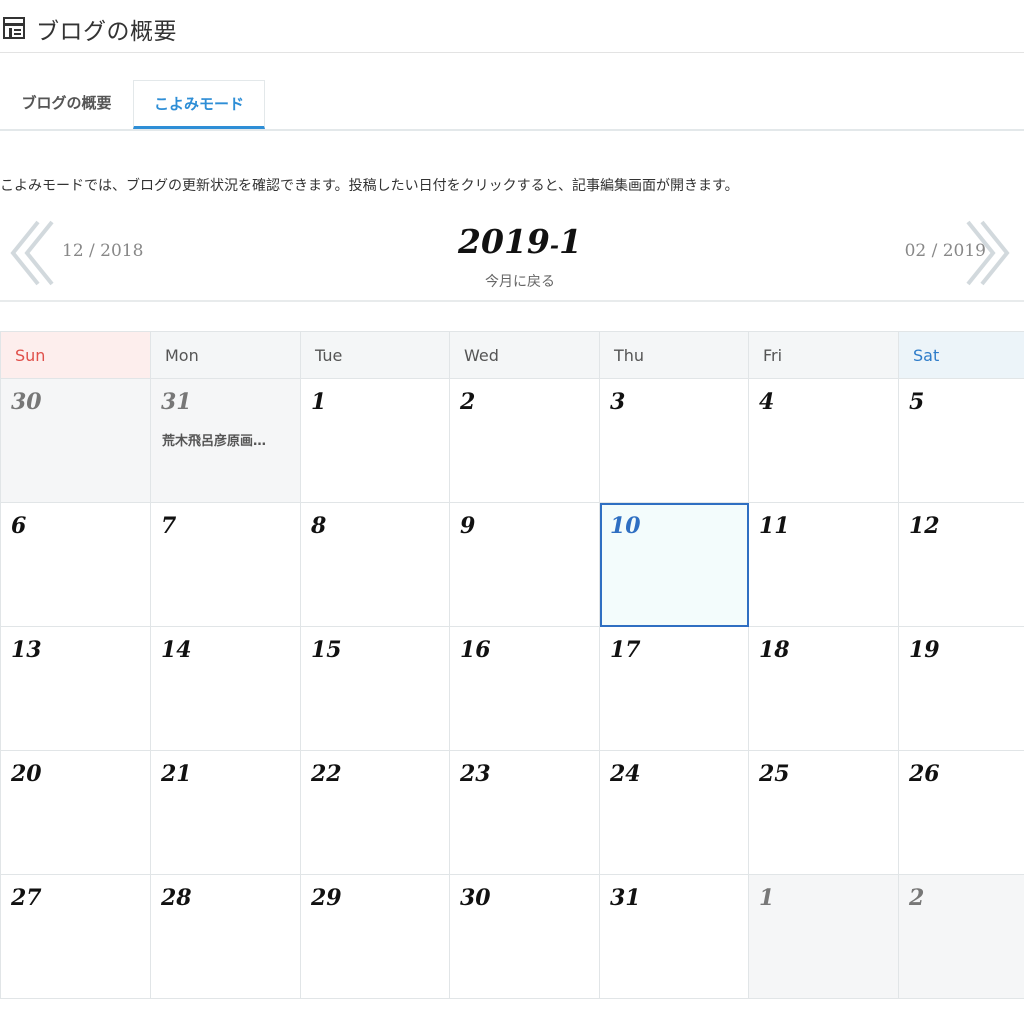 The width and height of the screenshot is (1024, 1013). I want to click on day-cell: 29, so click(375, 936).